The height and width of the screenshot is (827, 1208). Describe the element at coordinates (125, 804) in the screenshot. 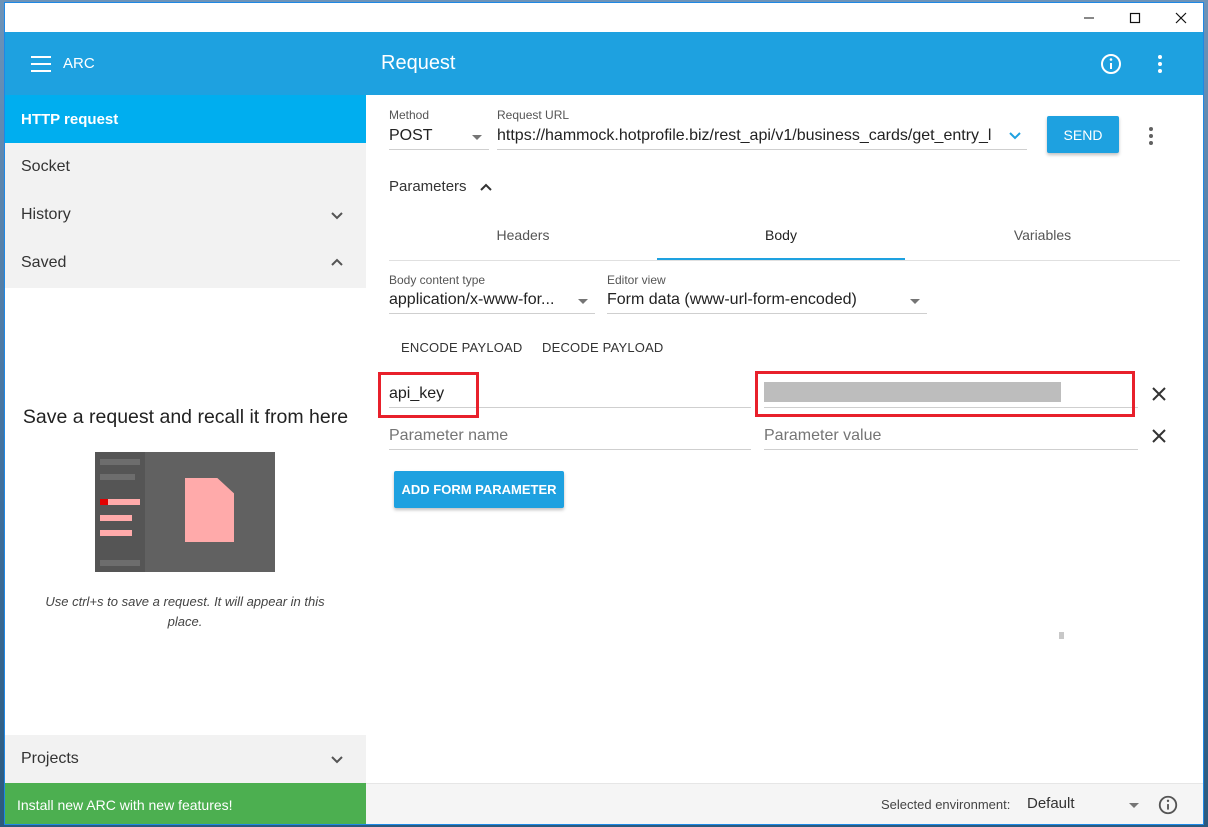

I see `install-banner-label: Install new ARC with new features!` at that location.